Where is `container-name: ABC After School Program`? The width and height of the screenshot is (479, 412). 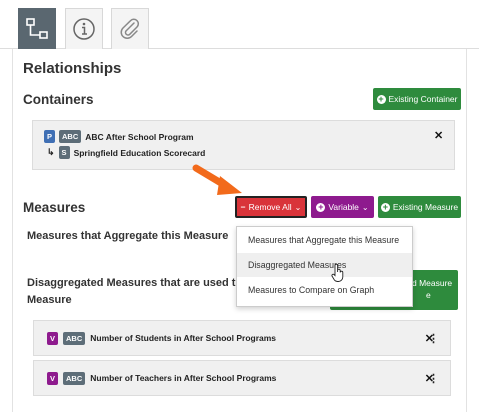 container-name: ABC After School Program is located at coordinates (139, 136).